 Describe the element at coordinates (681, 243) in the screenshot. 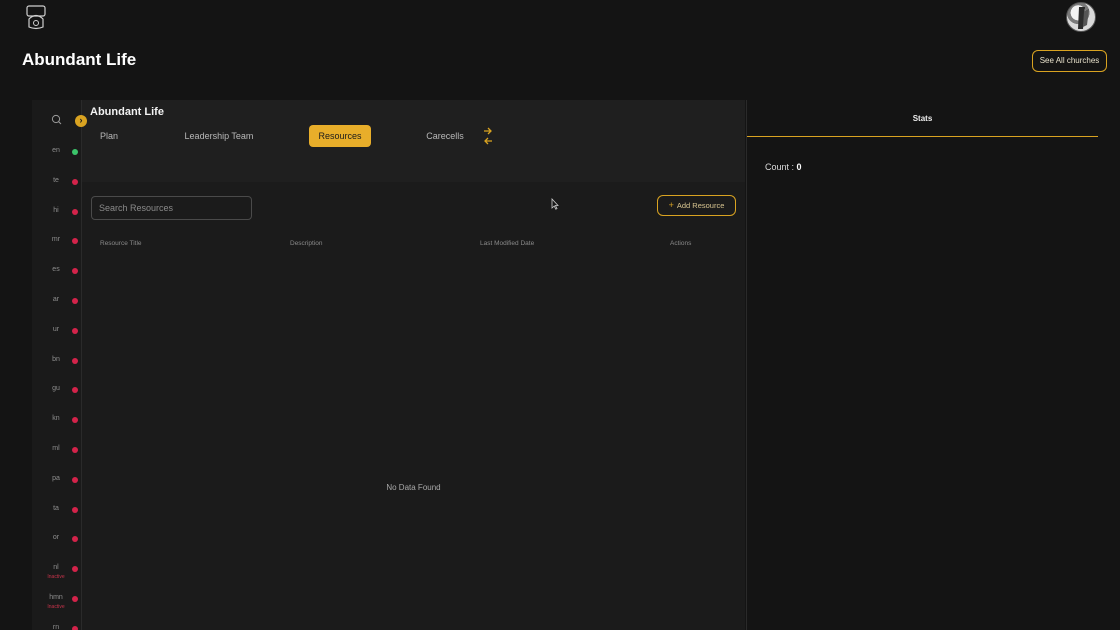

I see `column-actions: Actions` at that location.